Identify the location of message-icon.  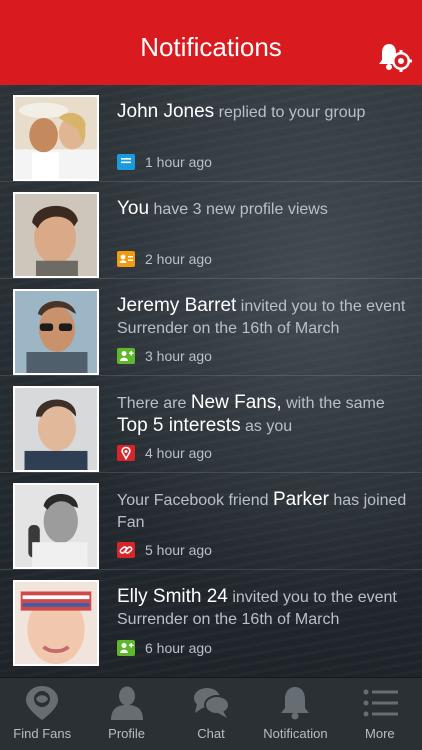
(126, 162).